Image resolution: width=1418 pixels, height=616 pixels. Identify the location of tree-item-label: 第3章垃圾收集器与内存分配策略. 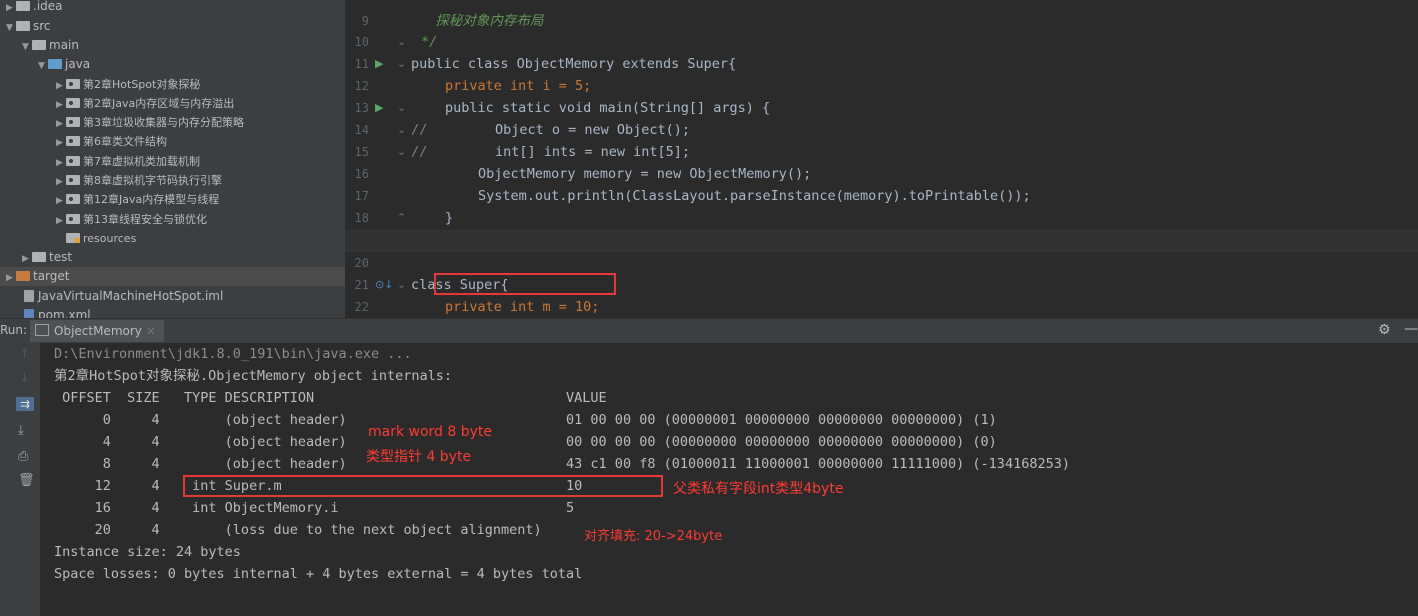
(163, 122).